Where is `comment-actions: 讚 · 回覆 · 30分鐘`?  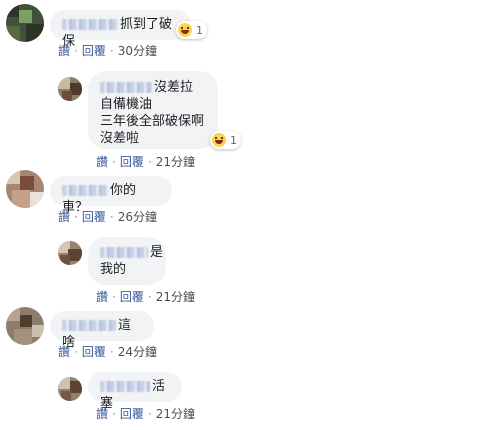
comment-actions: 讚 · 回覆 · 30分鐘 is located at coordinates (107, 50).